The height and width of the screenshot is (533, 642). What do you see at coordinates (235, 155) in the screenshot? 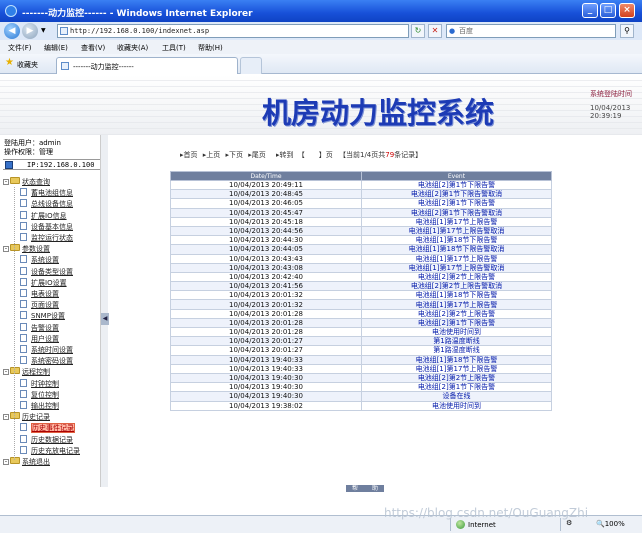
I see `next-page-link: ▸下页` at bounding box center [235, 155].